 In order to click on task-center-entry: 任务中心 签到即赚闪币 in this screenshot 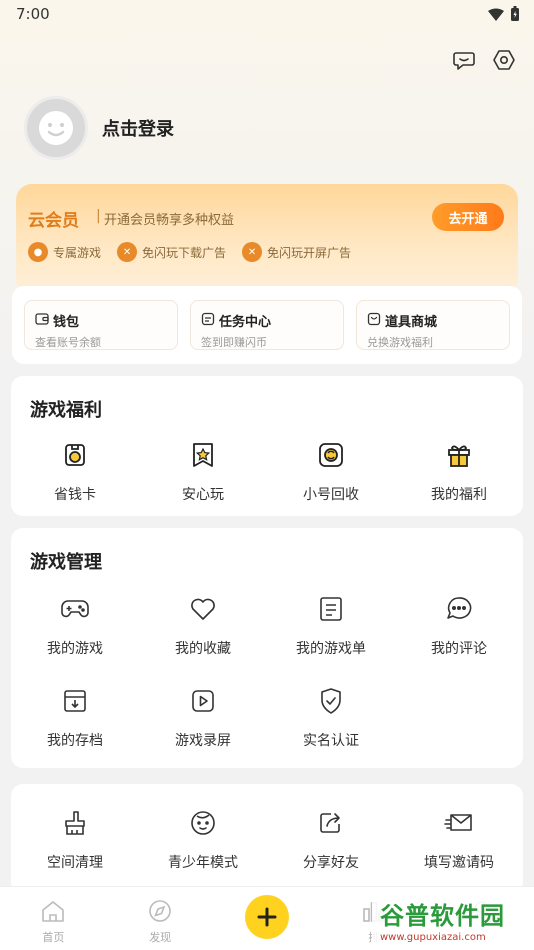, I will do `click(267, 325)`.